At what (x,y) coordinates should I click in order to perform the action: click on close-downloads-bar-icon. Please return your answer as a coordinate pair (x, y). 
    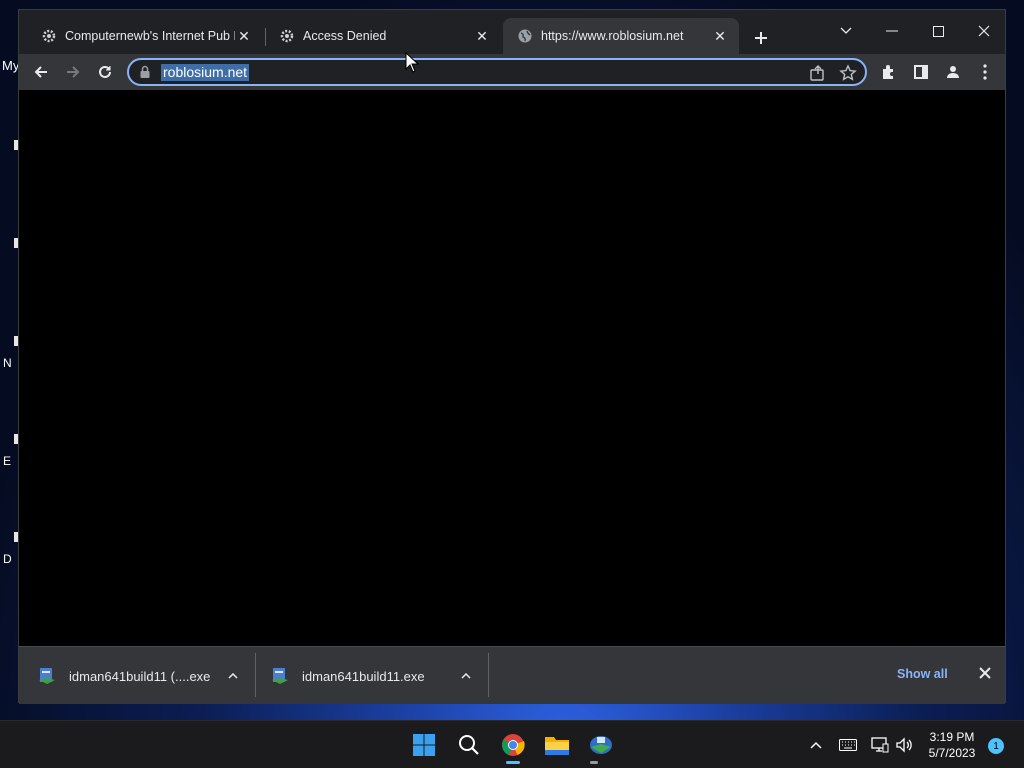
    Looking at the image, I should click on (985, 673).